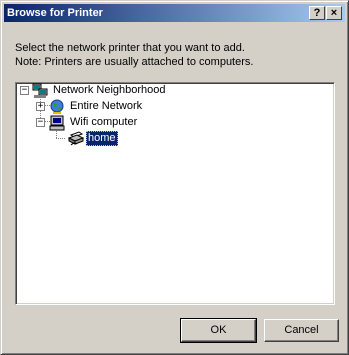 This screenshot has width=349, height=355. What do you see at coordinates (40, 90) in the screenshot?
I see `network-neighborhood-icon` at bounding box center [40, 90].